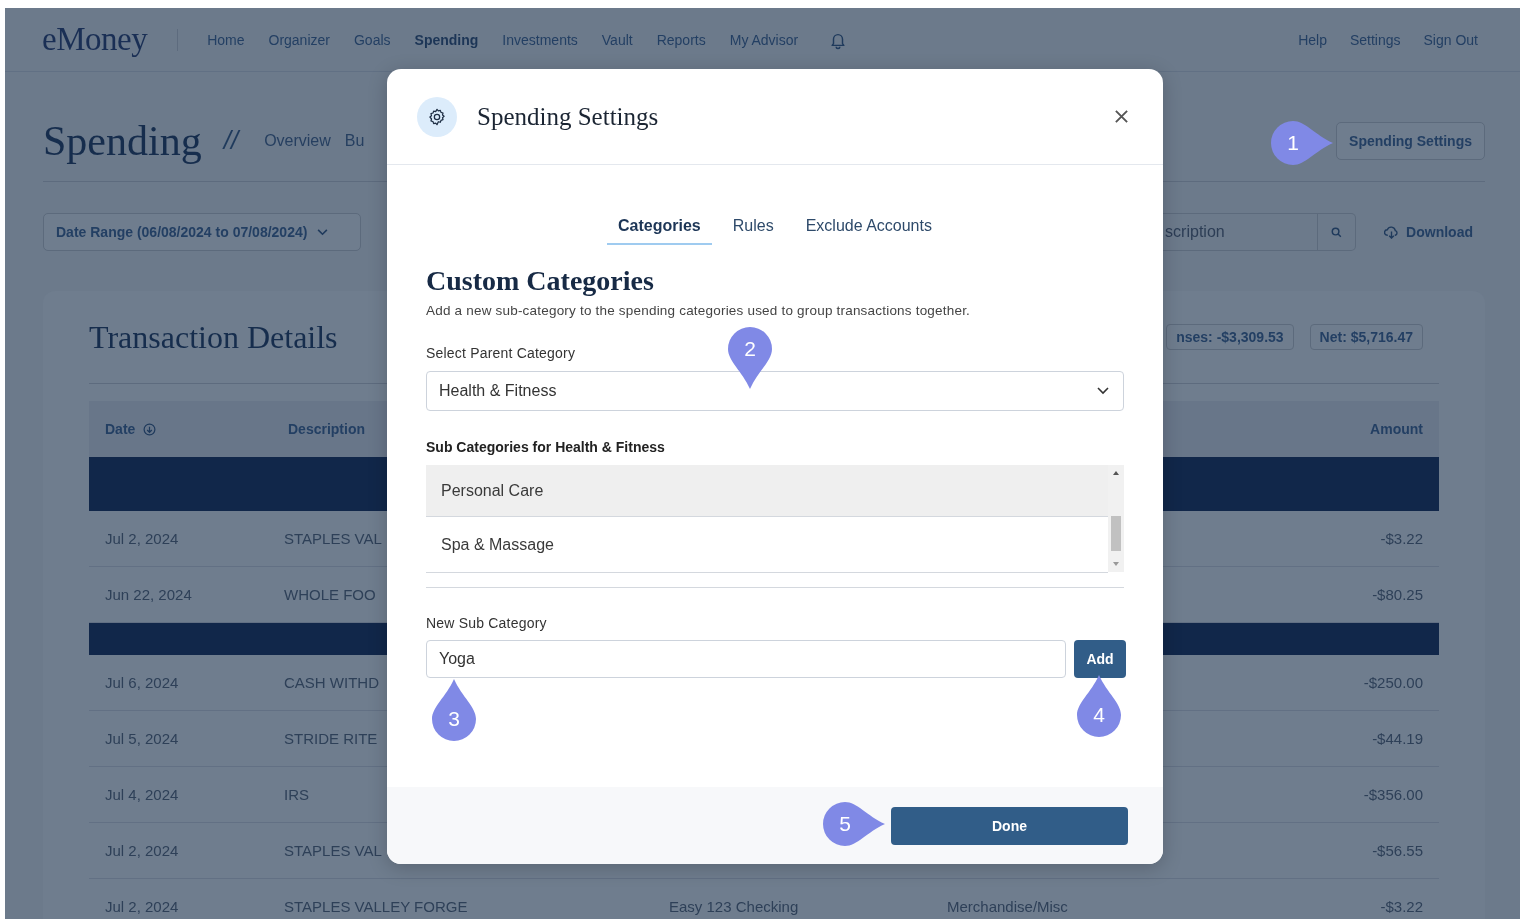 This screenshot has height=919, width=1528. I want to click on header-link: Settings, so click(1375, 39).